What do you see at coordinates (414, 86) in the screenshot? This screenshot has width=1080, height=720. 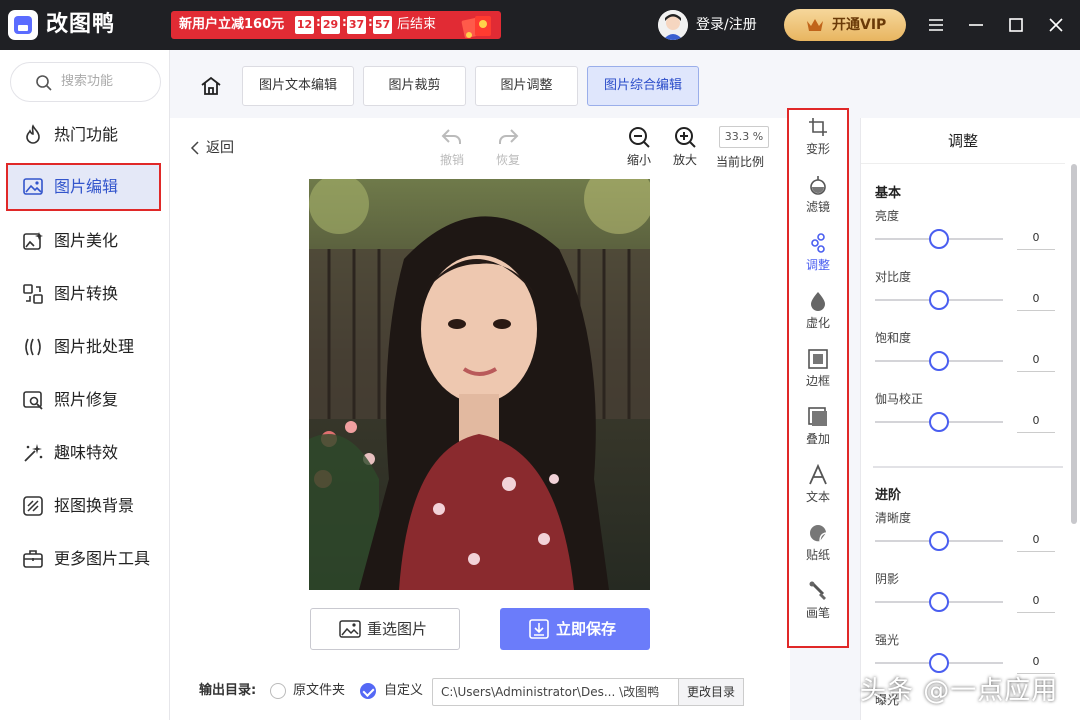 I see `tab-crop: 图片裁剪` at bounding box center [414, 86].